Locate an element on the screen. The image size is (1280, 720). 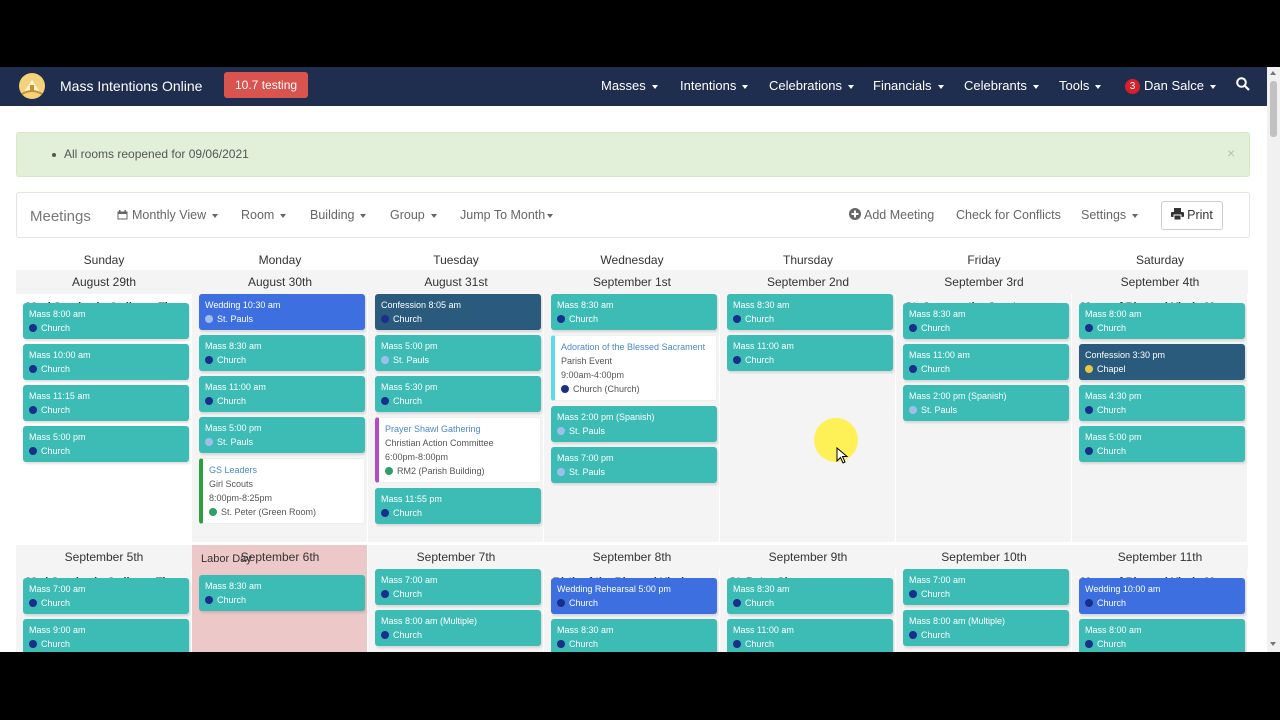
calendar-event: Mass 5:30 pm Church is located at coordinates (458, 394).